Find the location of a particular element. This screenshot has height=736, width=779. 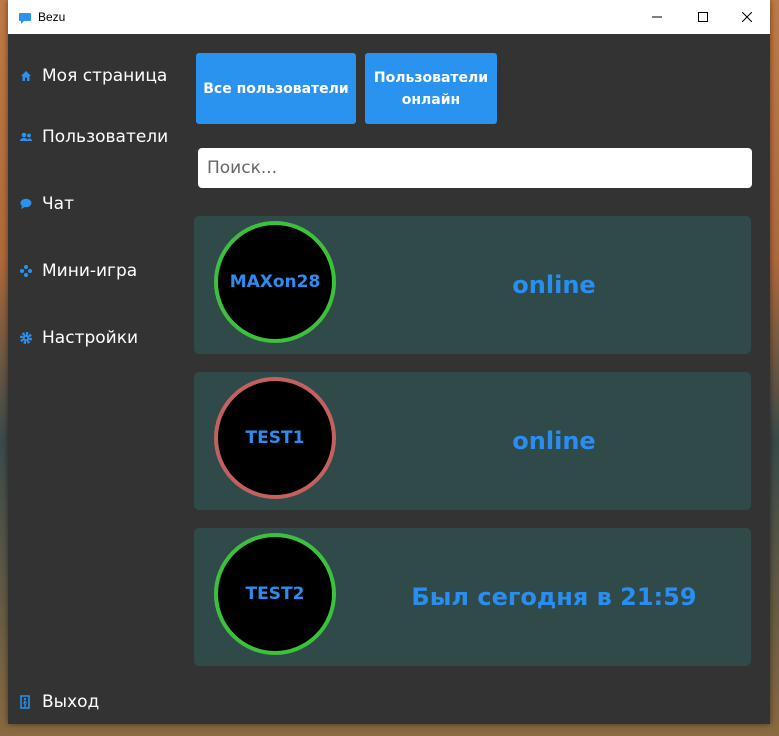

users-icon is located at coordinates (26, 137).